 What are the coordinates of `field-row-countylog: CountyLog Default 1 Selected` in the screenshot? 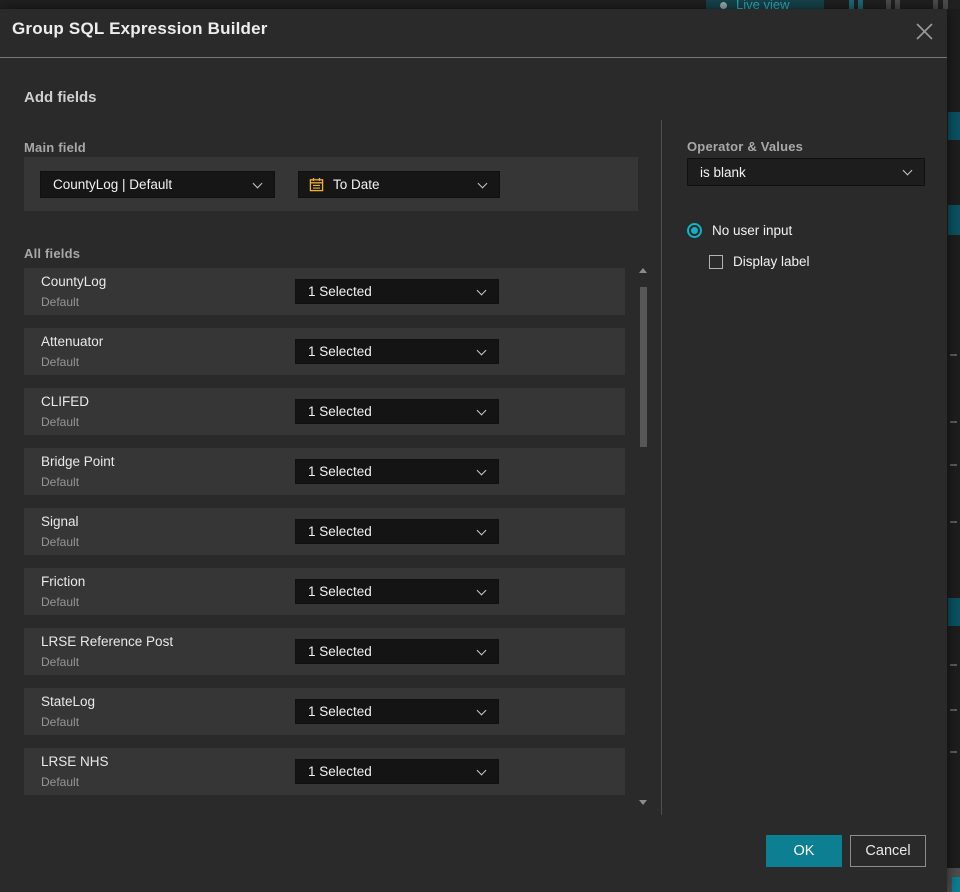 It's located at (324, 291).